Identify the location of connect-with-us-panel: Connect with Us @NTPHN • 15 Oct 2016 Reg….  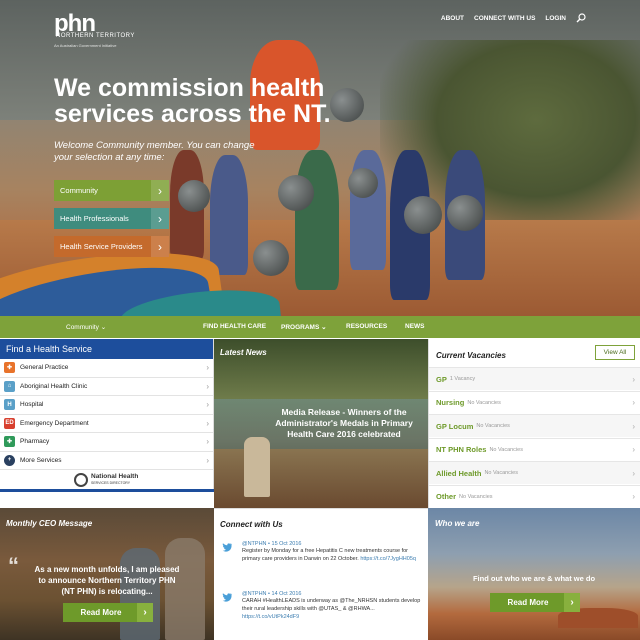
(321, 574).